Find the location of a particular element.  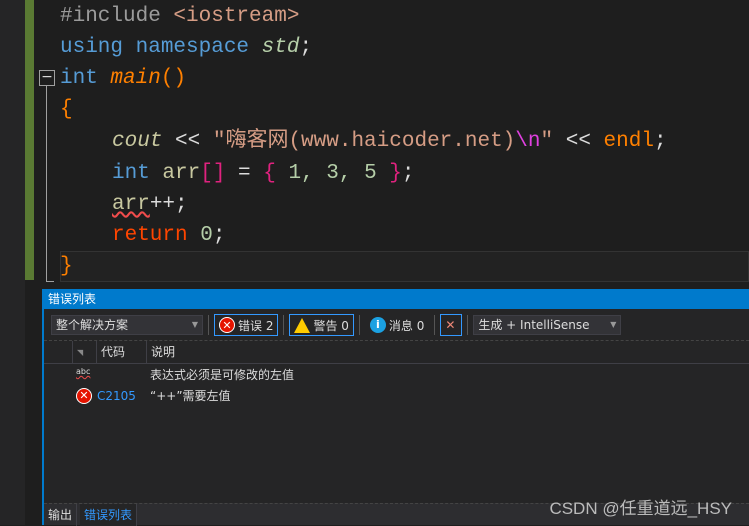

escape-sequence: \n is located at coordinates (528, 141).